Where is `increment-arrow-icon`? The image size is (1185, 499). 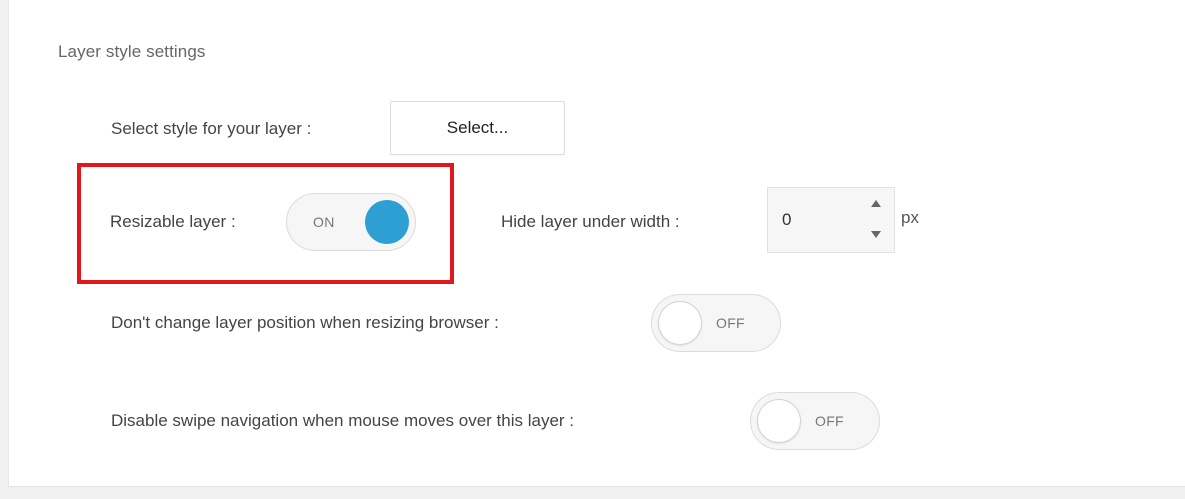
increment-arrow-icon is located at coordinates (876, 205).